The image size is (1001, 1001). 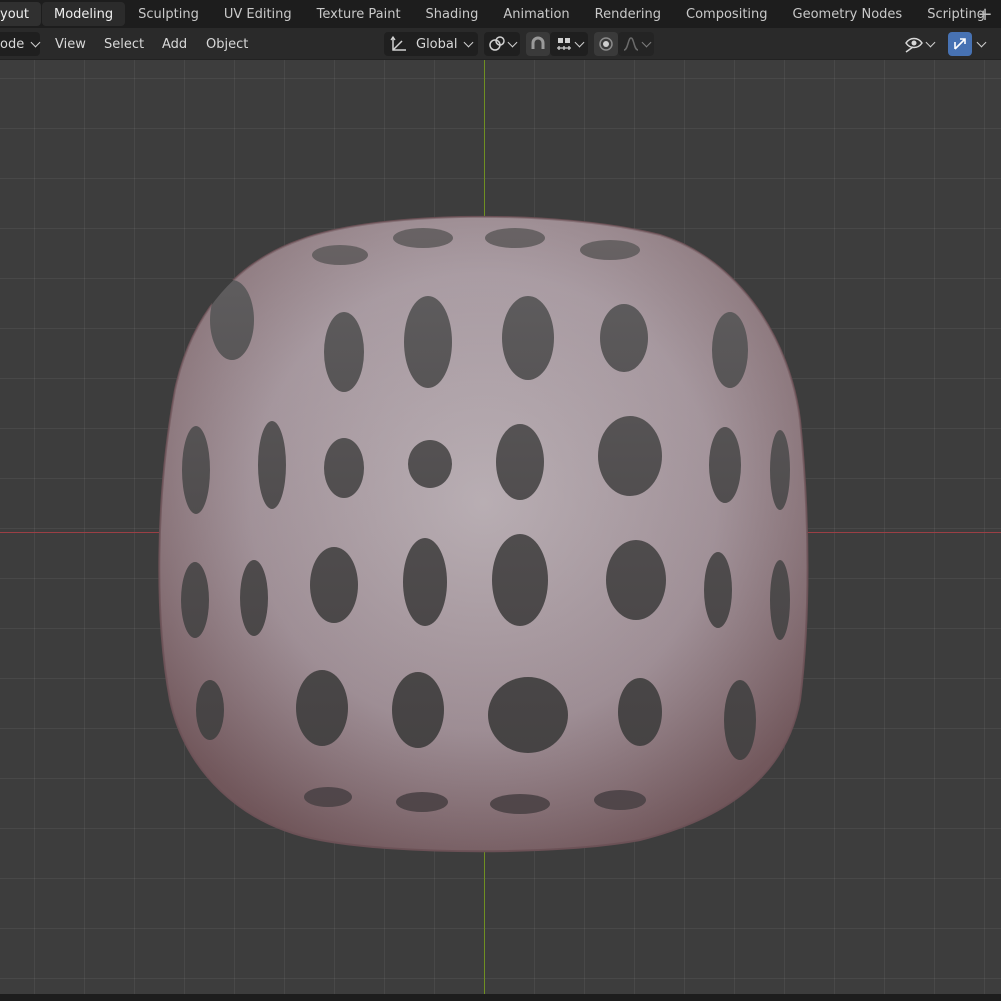 What do you see at coordinates (500, 997) in the screenshot?
I see `status-bar` at bounding box center [500, 997].